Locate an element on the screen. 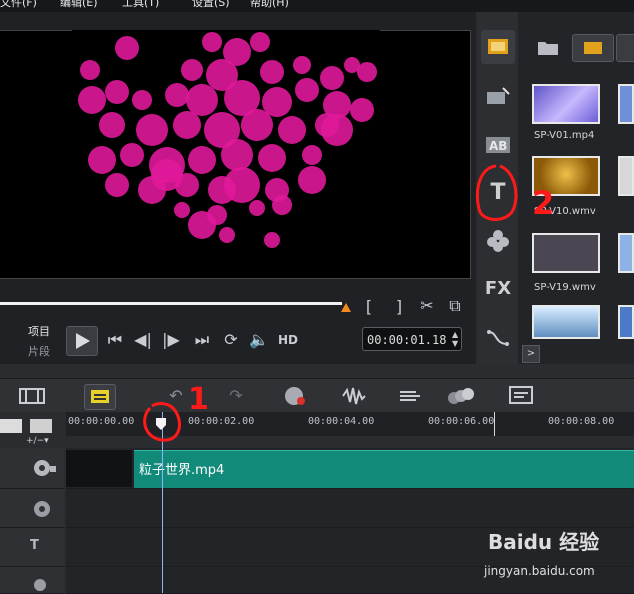 This screenshot has height=594, width=634. media-icon is located at coordinates (498, 47).